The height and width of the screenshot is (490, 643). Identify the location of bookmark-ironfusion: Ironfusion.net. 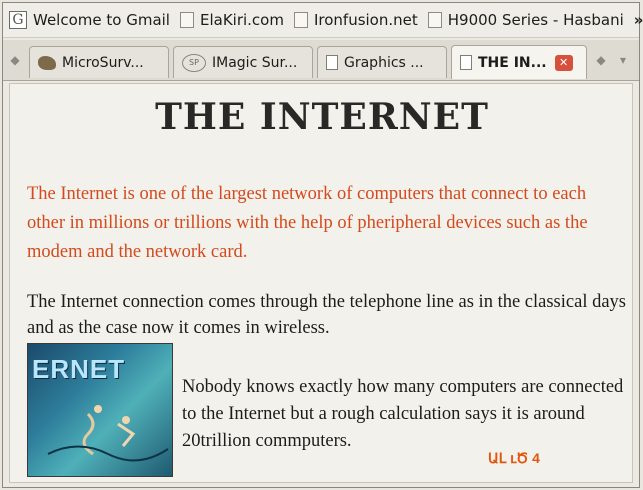
(355, 20).